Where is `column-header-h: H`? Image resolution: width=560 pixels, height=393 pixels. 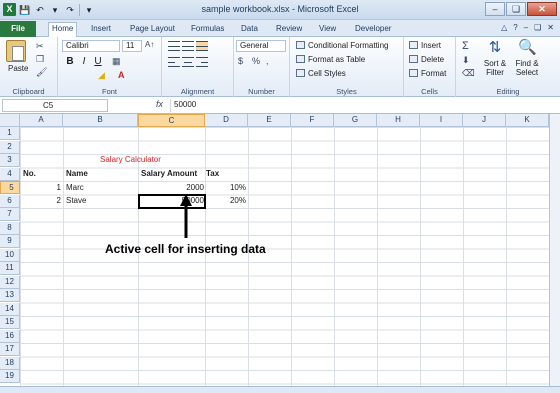 column-header-h: H is located at coordinates (398, 120).